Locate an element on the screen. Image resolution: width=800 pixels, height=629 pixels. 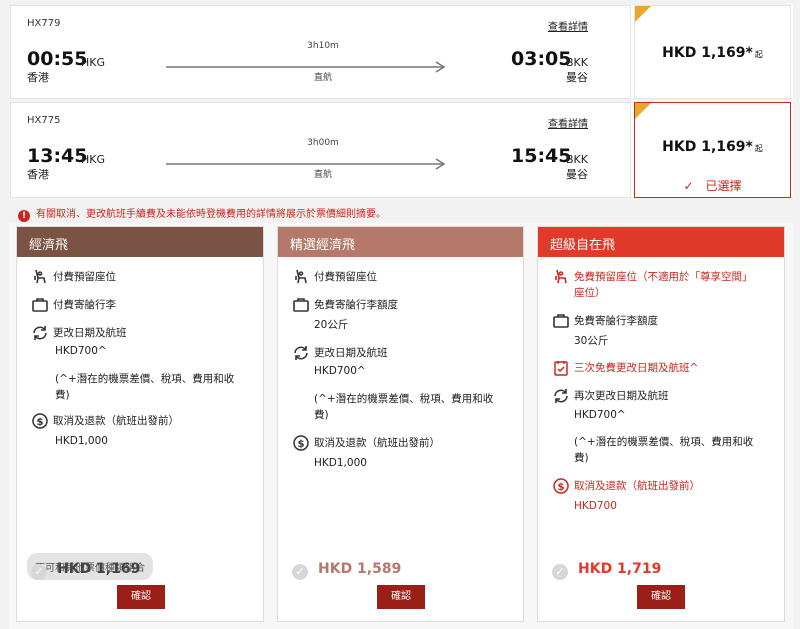
flight-price-option-selected: HKD 1,169* 起 ✓ 已選擇 is located at coordinates (712, 150).